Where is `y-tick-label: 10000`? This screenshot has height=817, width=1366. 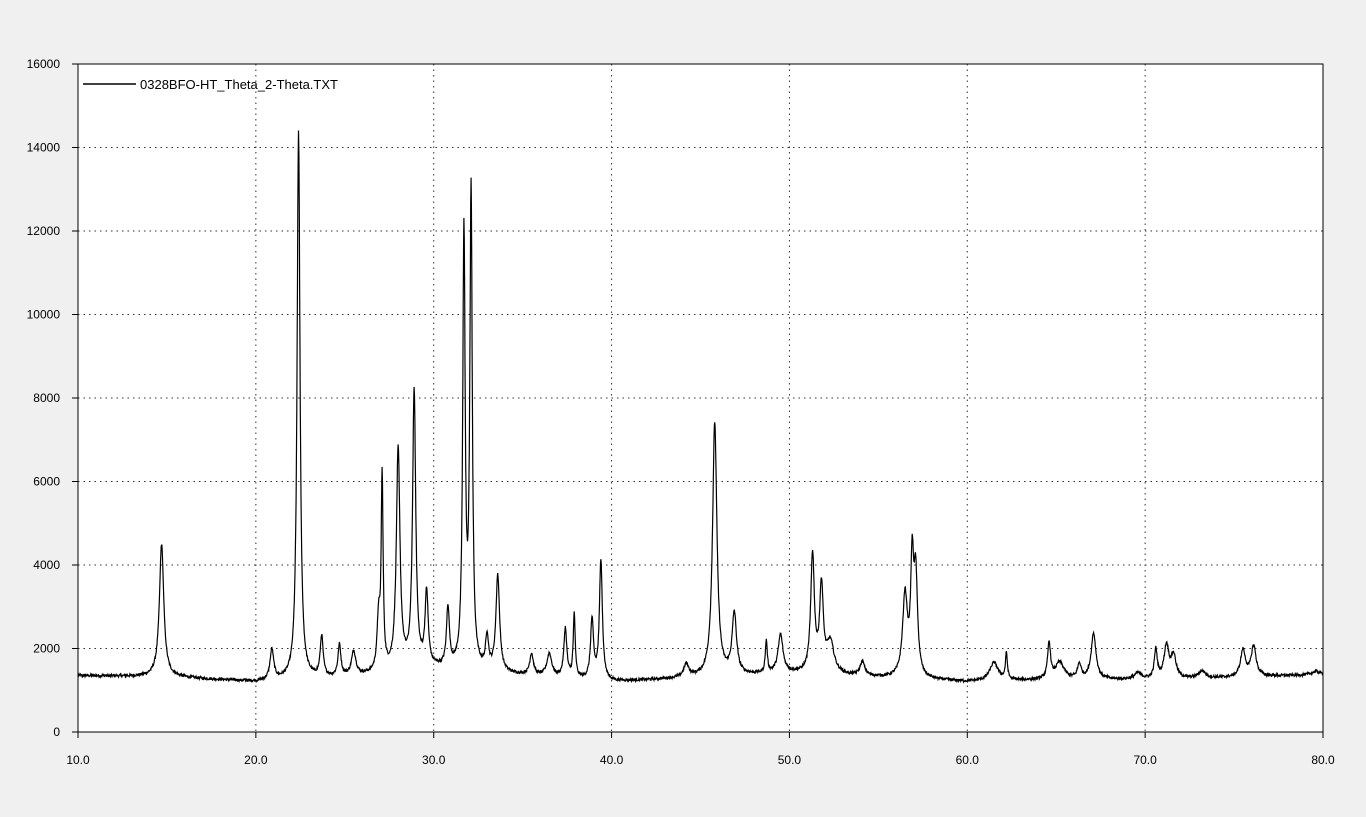
y-tick-label: 10000 is located at coordinates (44, 315).